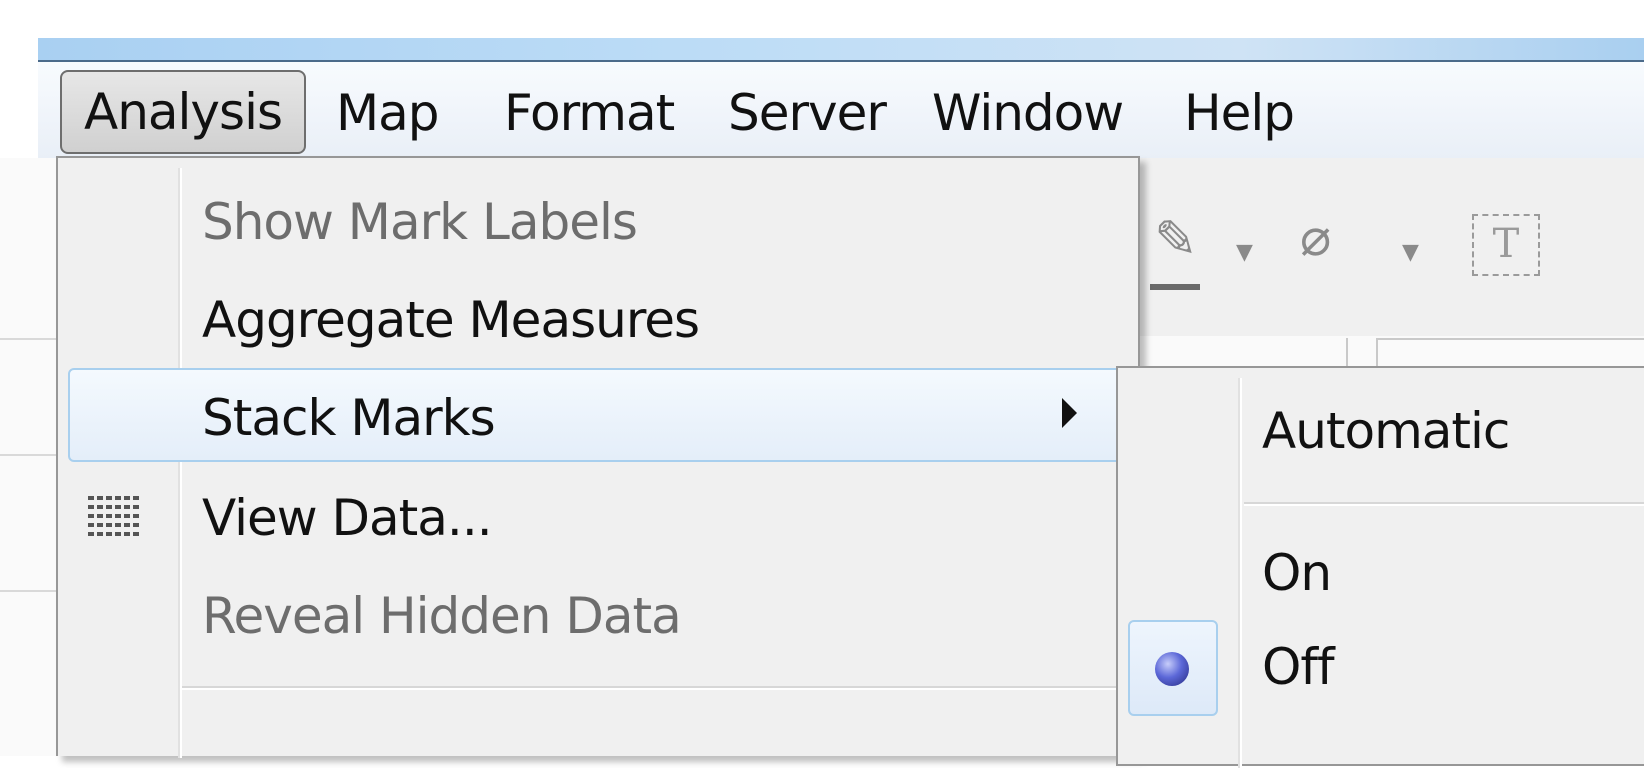 This screenshot has width=1644, height=768. Describe the element at coordinates (1176, 240) in the screenshot. I see `highlighter-icon: ✎` at that location.